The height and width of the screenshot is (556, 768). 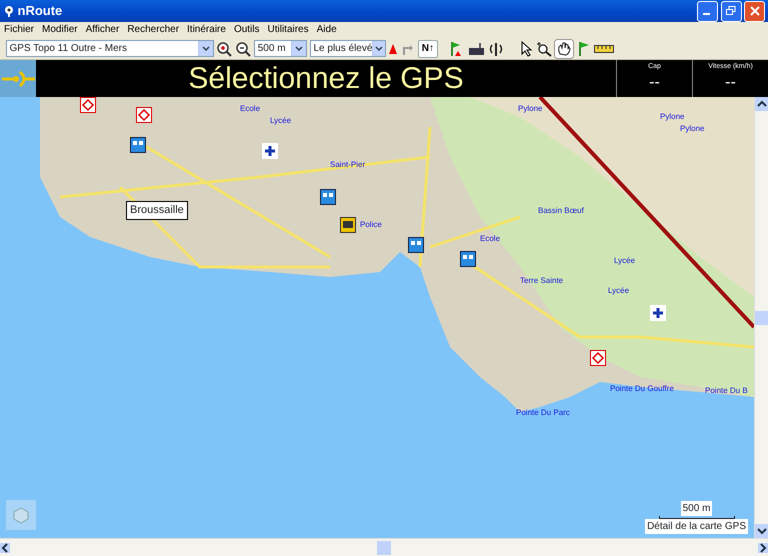 I want to click on triangle-icon, so click(x=393, y=48).